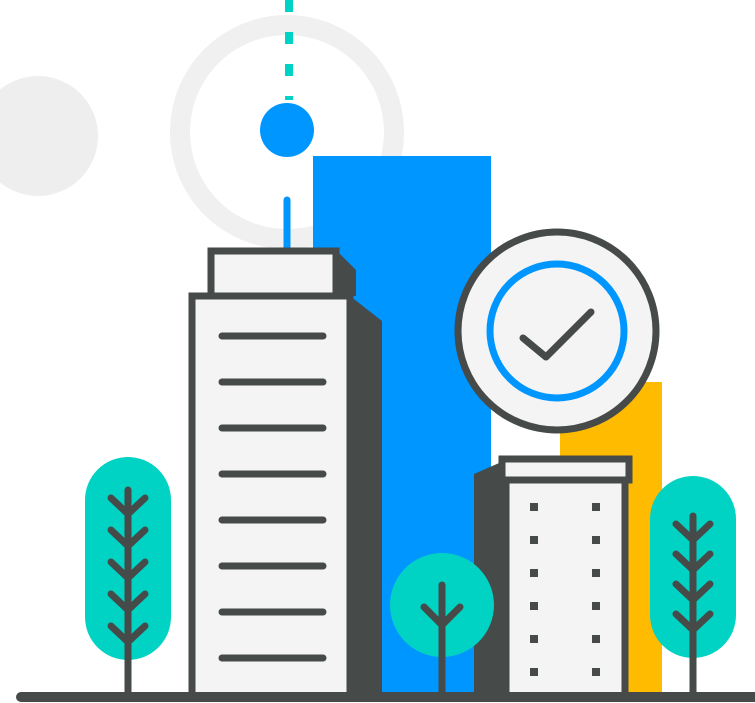 The height and width of the screenshot is (703, 755). I want to click on short-building, so click(553, 577).